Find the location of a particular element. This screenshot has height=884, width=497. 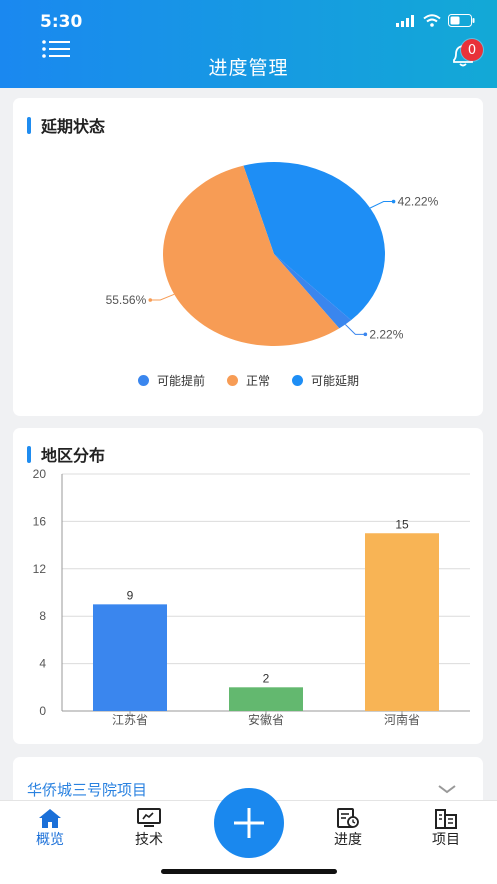

y-tick-label: 20 is located at coordinates (40, 474).